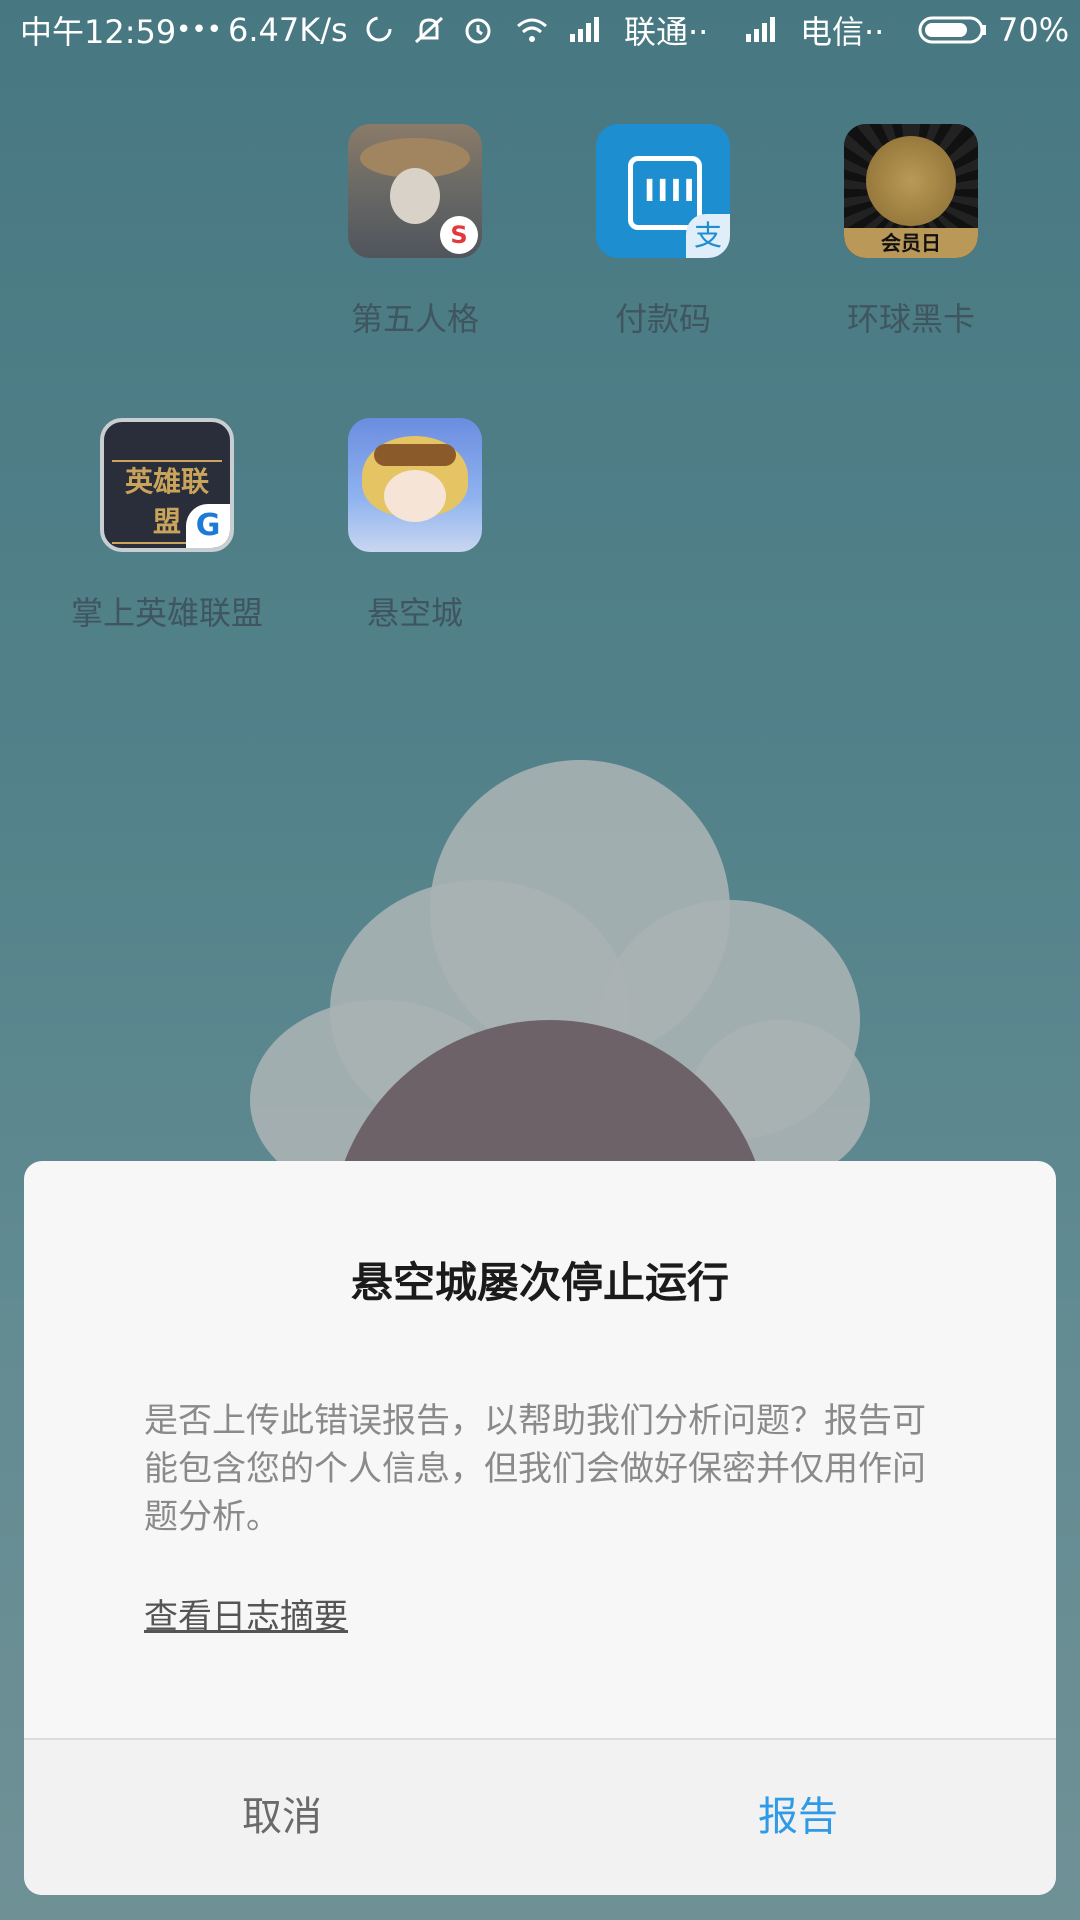  I want to click on cancel-button: 取消, so click(282, 1817).